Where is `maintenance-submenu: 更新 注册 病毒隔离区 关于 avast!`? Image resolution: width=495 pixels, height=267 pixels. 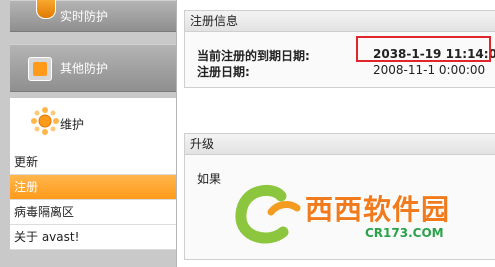 maintenance-submenu: 更新 注册 病毒隔离区 关于 avast! is located at coordinates (93, 200).